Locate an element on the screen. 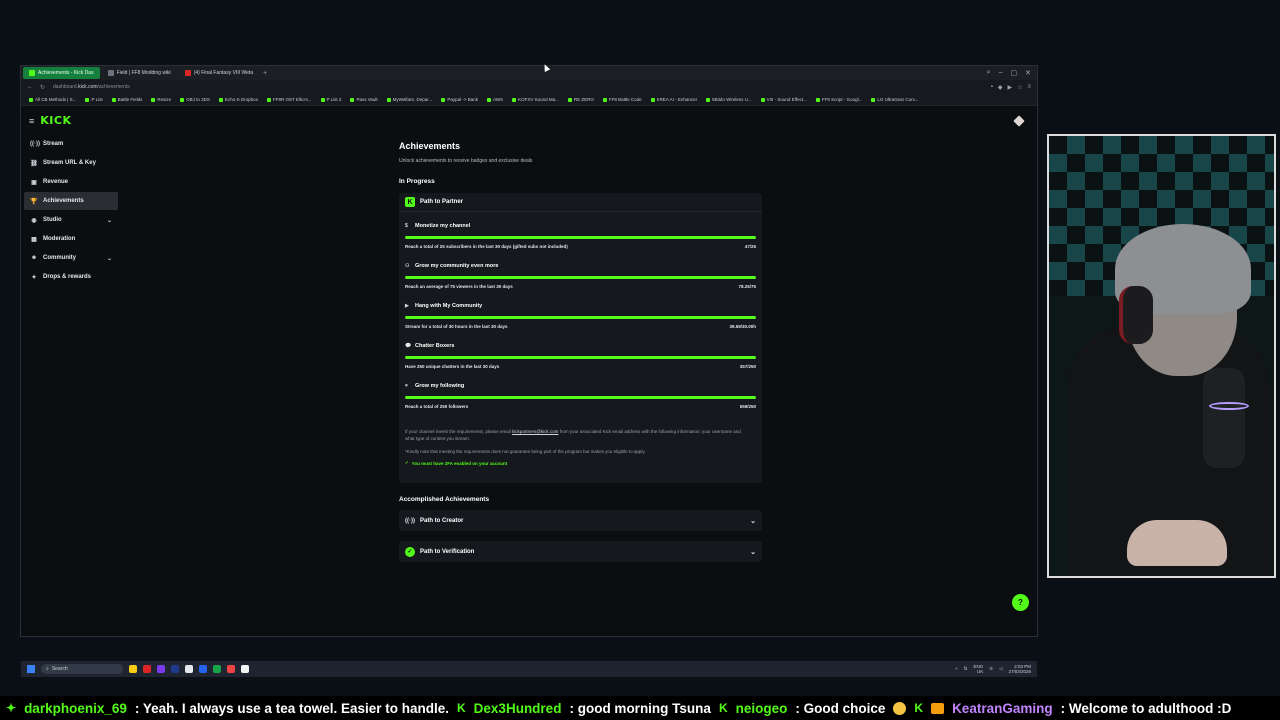 The height and width of the screenshot is (720, 1280). windows-start-icon is located at coordinates (31, 669).